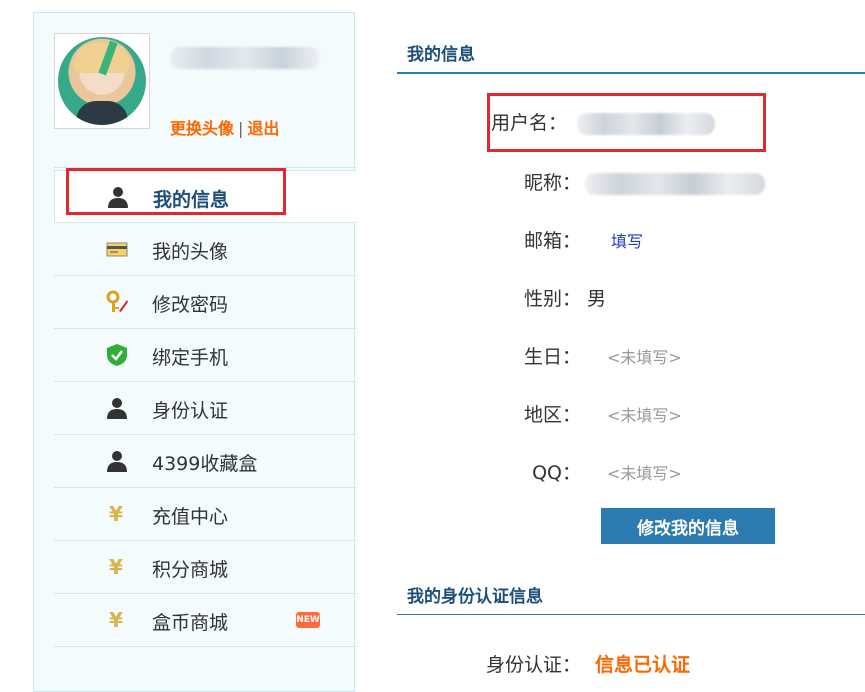  What do you see at coordinates (552, 183) in the screenshot?
I see `nickname-label: 昵称：` at bounding box center [552, 183].